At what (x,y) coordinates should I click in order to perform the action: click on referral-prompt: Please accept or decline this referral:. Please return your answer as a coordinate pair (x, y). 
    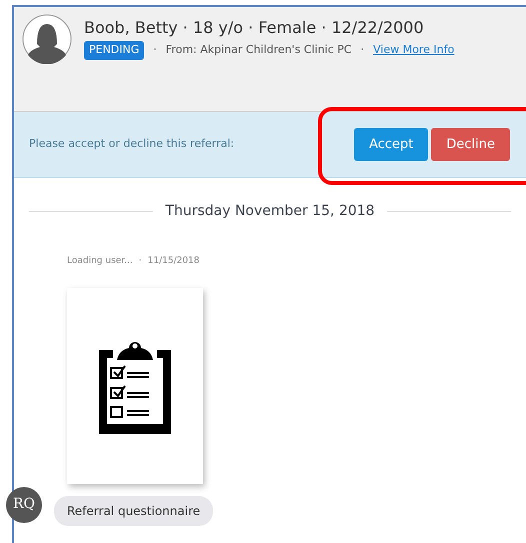
    Looking at the image, I should click on (131, 144).